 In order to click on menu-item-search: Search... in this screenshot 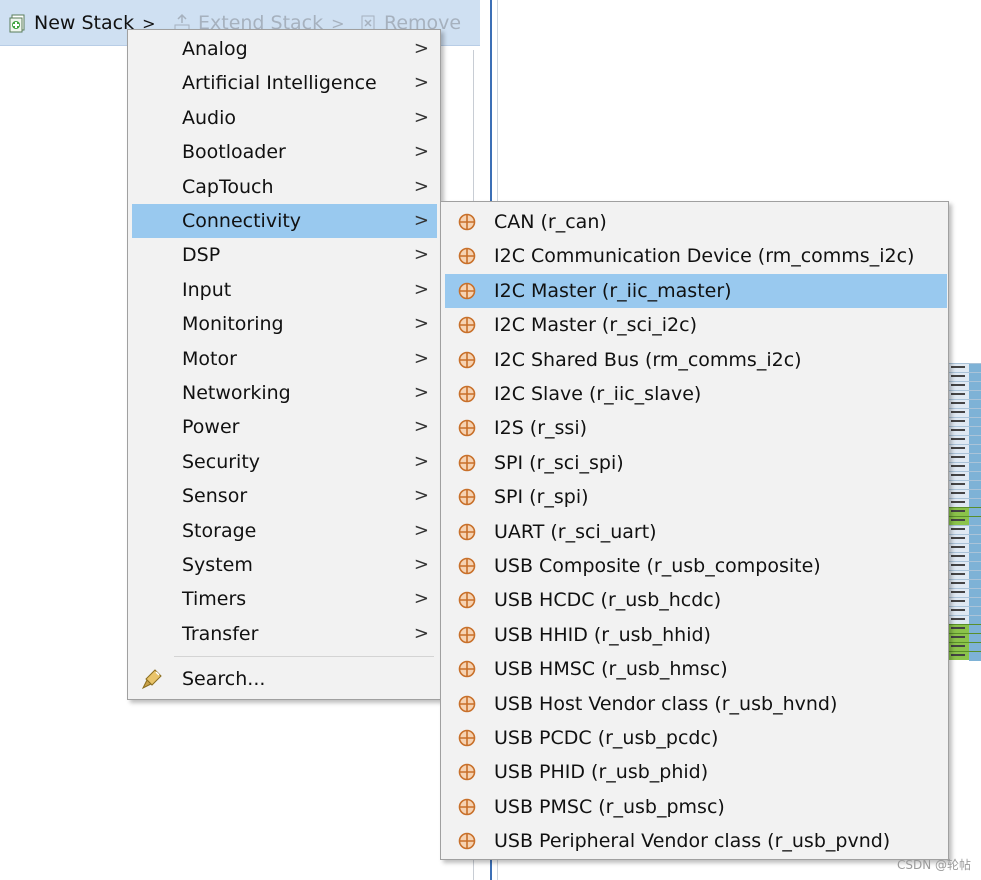, I will do `click(284, 679)`.